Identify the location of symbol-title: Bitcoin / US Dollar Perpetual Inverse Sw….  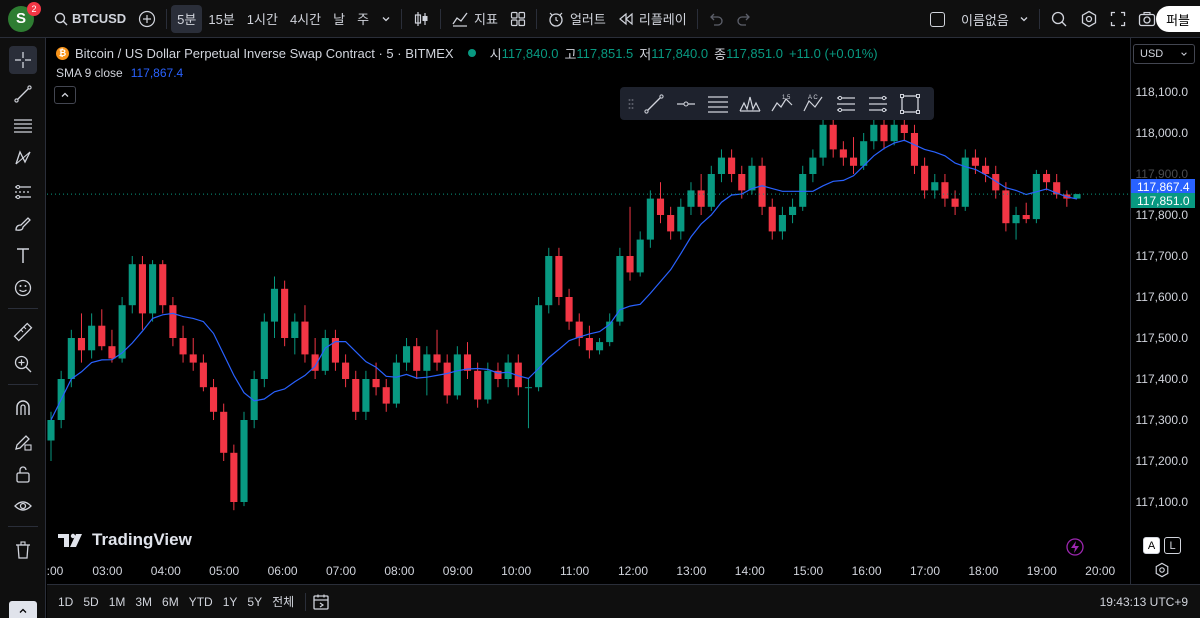
(264, 53).